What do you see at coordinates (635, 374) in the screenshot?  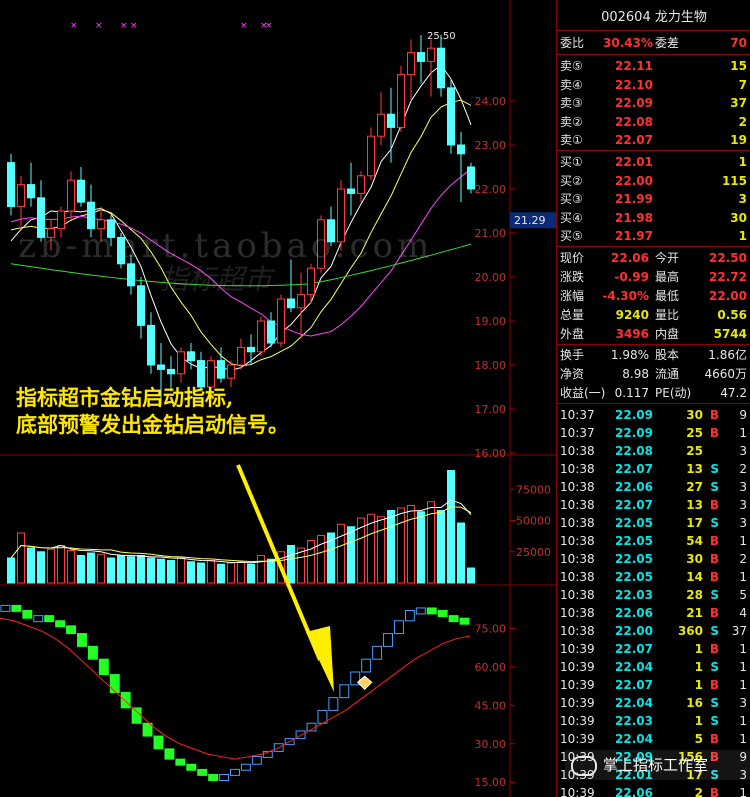 I see `extra-value: 8.98` at bounding box center [635, 374].